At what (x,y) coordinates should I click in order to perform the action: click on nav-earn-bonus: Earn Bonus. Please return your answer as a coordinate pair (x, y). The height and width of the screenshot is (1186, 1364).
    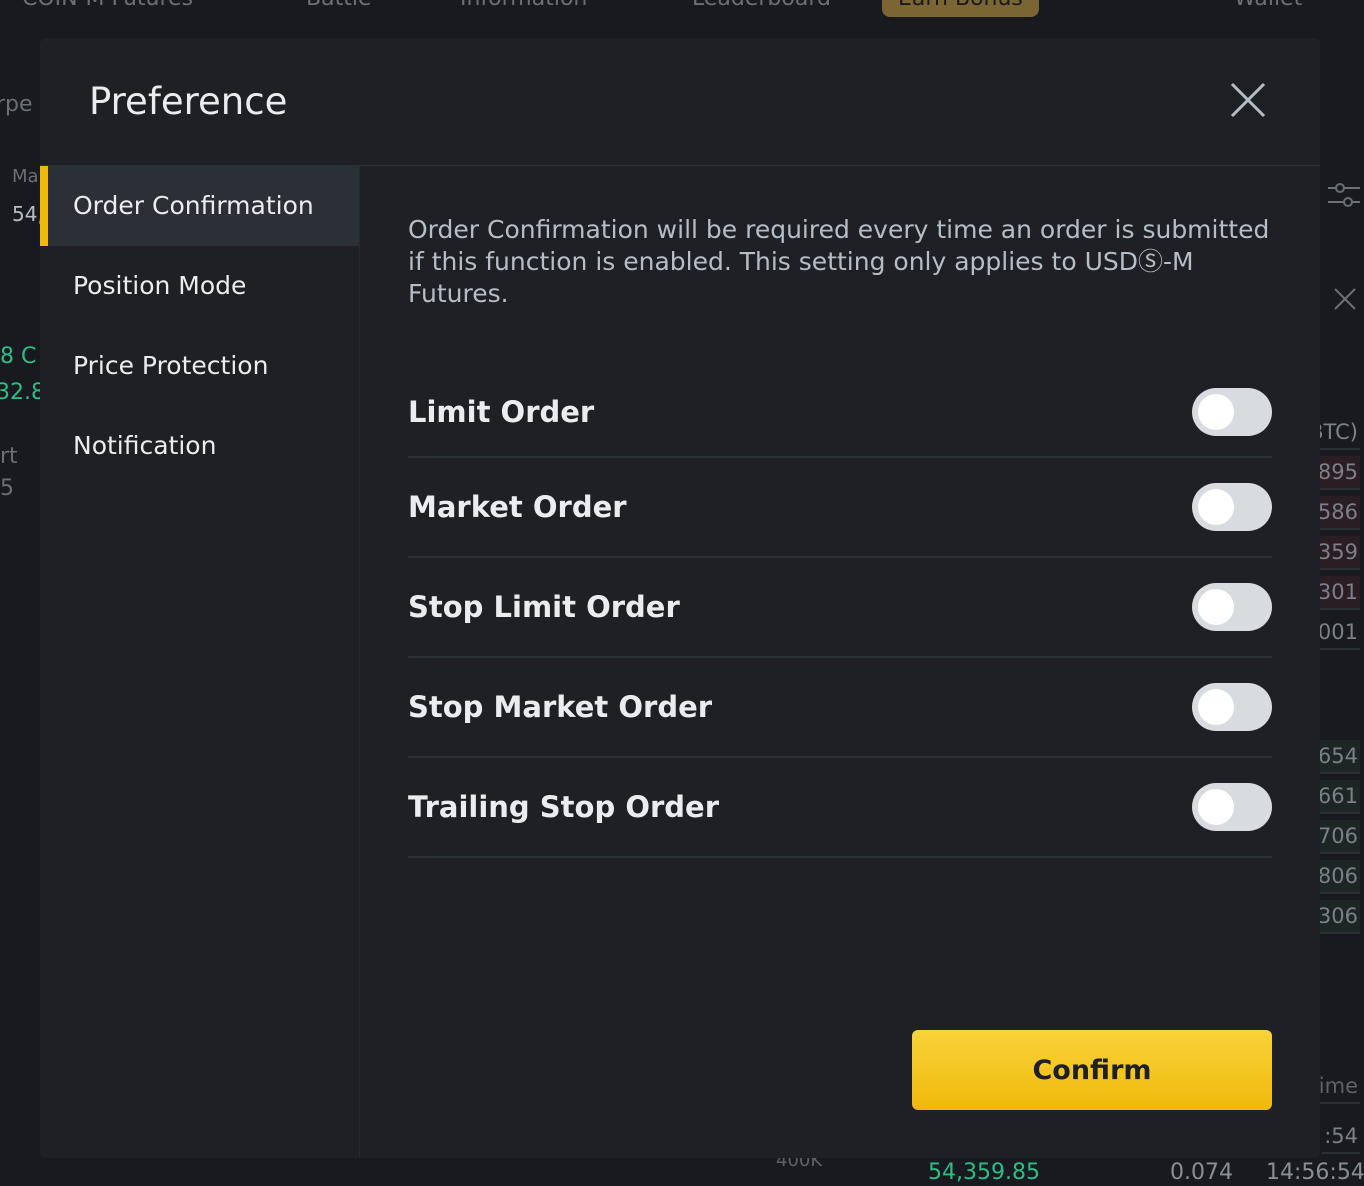
    Looking at the image, I should click on (960, 8).